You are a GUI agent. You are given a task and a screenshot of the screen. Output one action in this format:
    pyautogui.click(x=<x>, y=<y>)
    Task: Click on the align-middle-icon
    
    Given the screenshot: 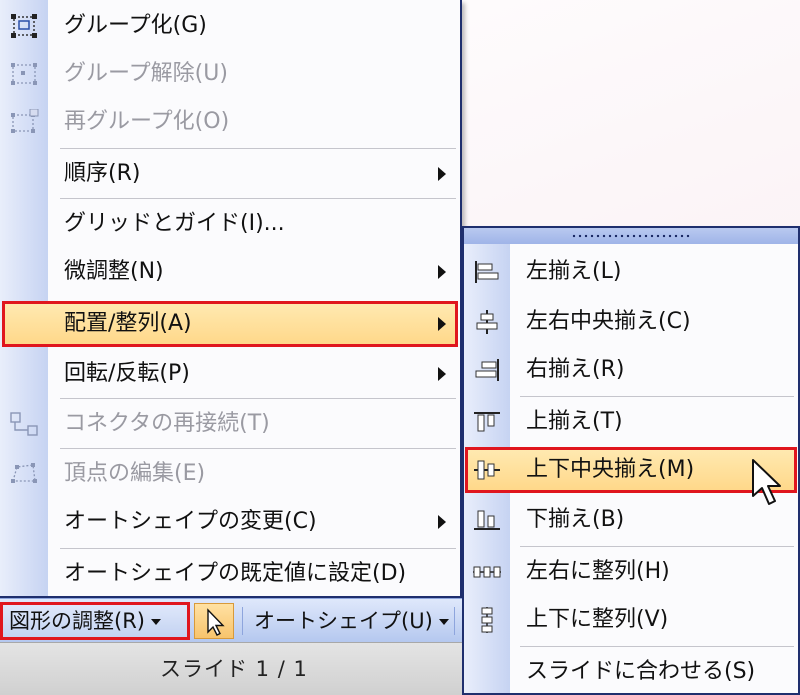 What is the action you would take?
    pyautogui.click(x=487, y=470)
    